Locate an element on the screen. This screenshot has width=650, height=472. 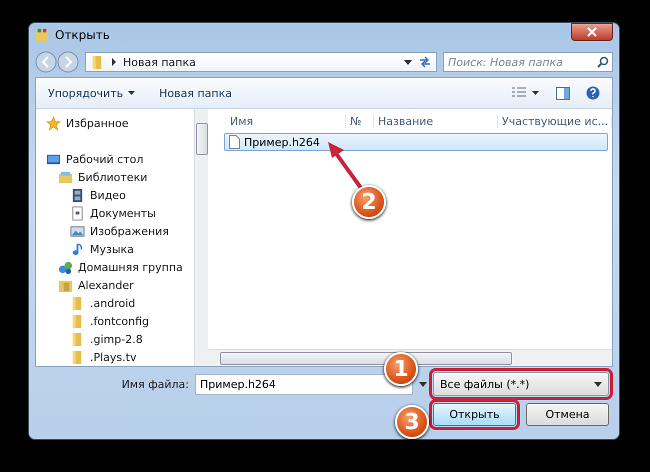
column-header: Название is located at coordinates (436, 121).